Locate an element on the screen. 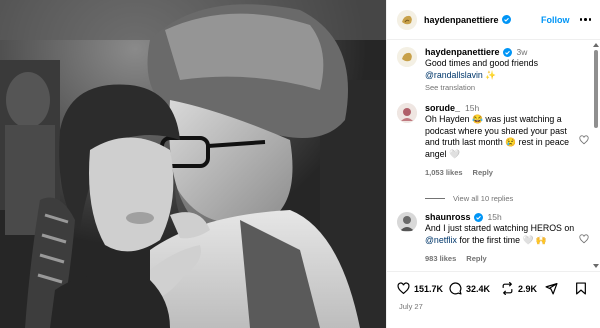  share-action: 2.9K is located at coordinates (519, 288).